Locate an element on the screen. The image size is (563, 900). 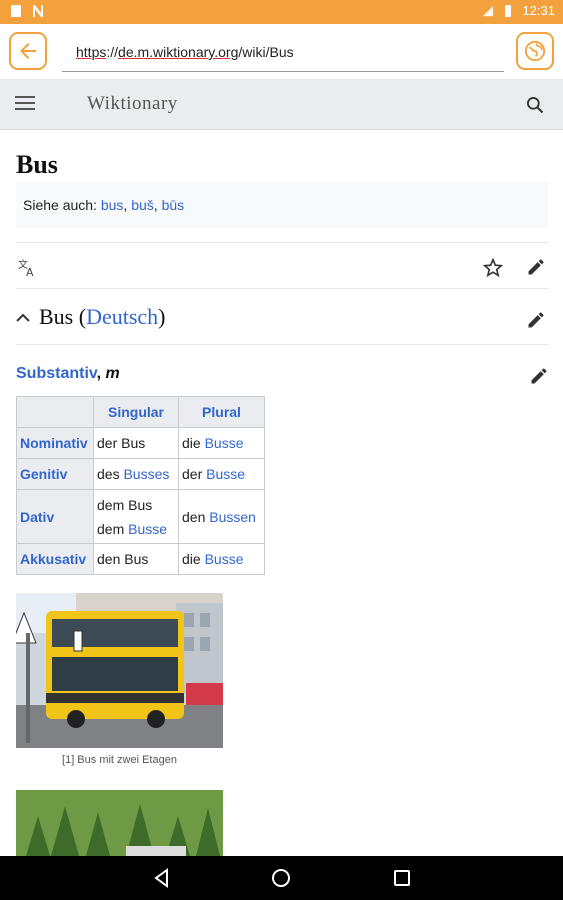
table-row: Genitiv des Busses der Busse is located at coordinates (140, 474).